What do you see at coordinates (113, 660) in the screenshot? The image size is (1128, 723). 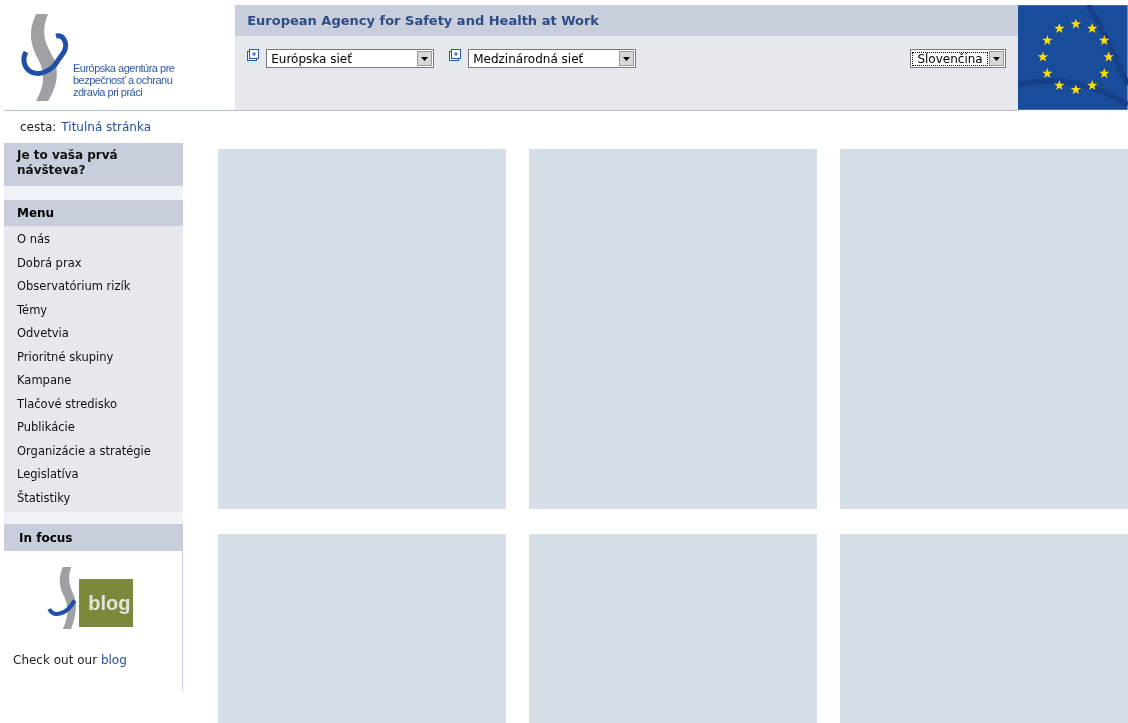 I see `blog-link: blog` at bounding box center [113, 660].